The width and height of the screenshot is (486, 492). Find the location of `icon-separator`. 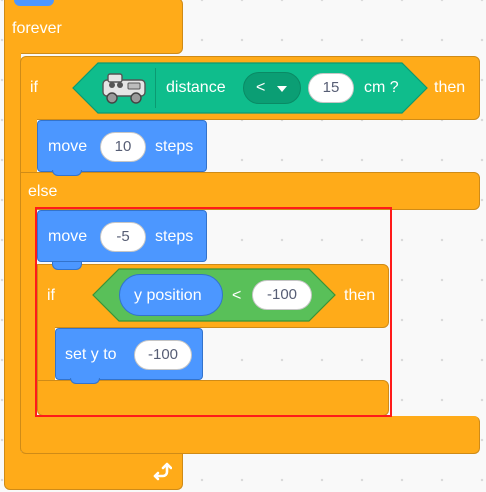

icon-separator is located at coordinates (155, 88).